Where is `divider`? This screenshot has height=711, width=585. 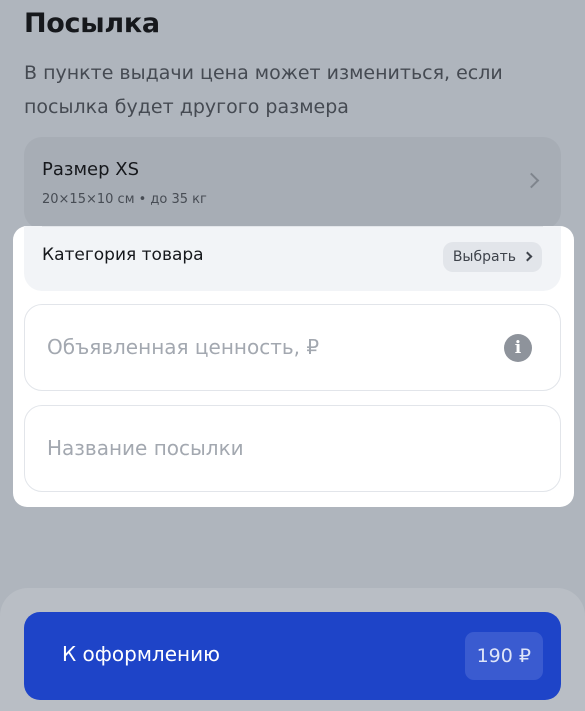 divider is located at coordinates (292, 226).